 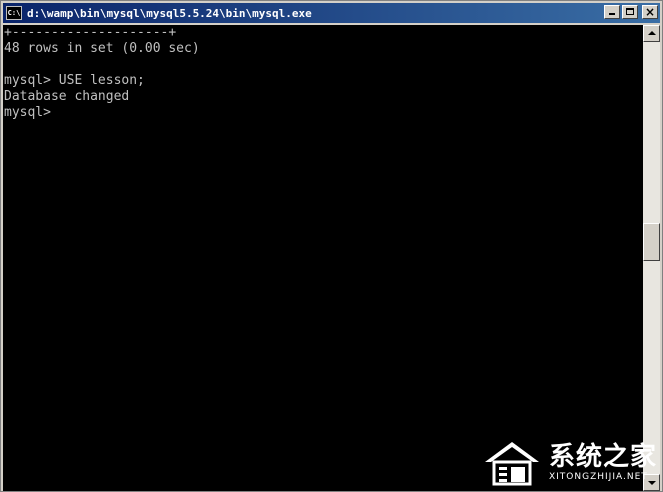 What do you see at coordinates (511, 464) in the screenshot?
I see `house-logo-icon` at bounding box center [511, 464].